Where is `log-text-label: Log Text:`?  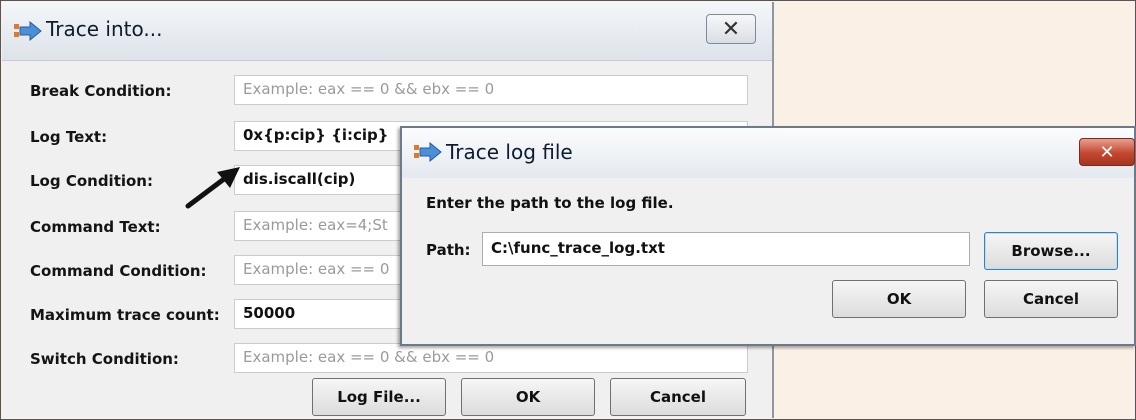
log-text-label: Log Text: is located at coordinates (69, 137).